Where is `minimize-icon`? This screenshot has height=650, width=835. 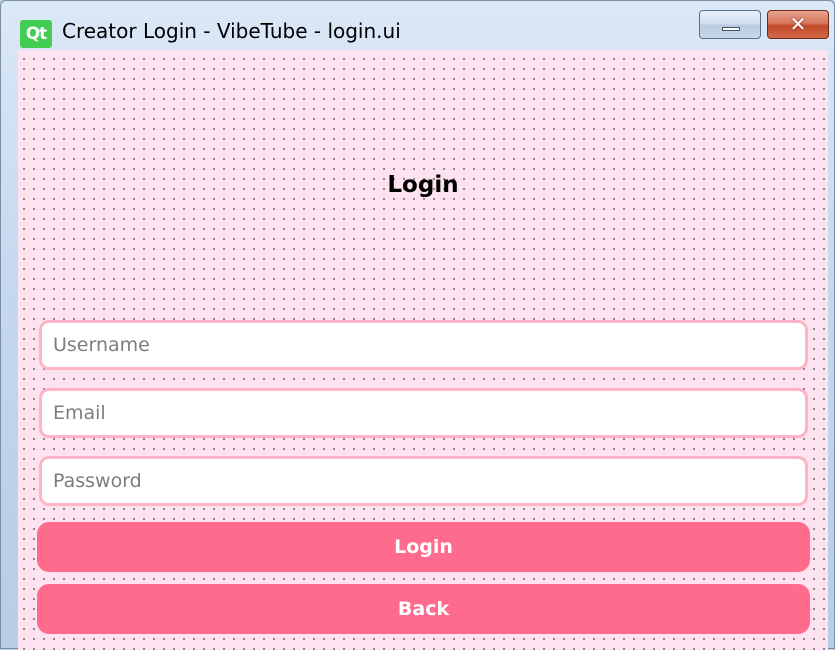 minimize-icon is located at coordinates (731, 29).